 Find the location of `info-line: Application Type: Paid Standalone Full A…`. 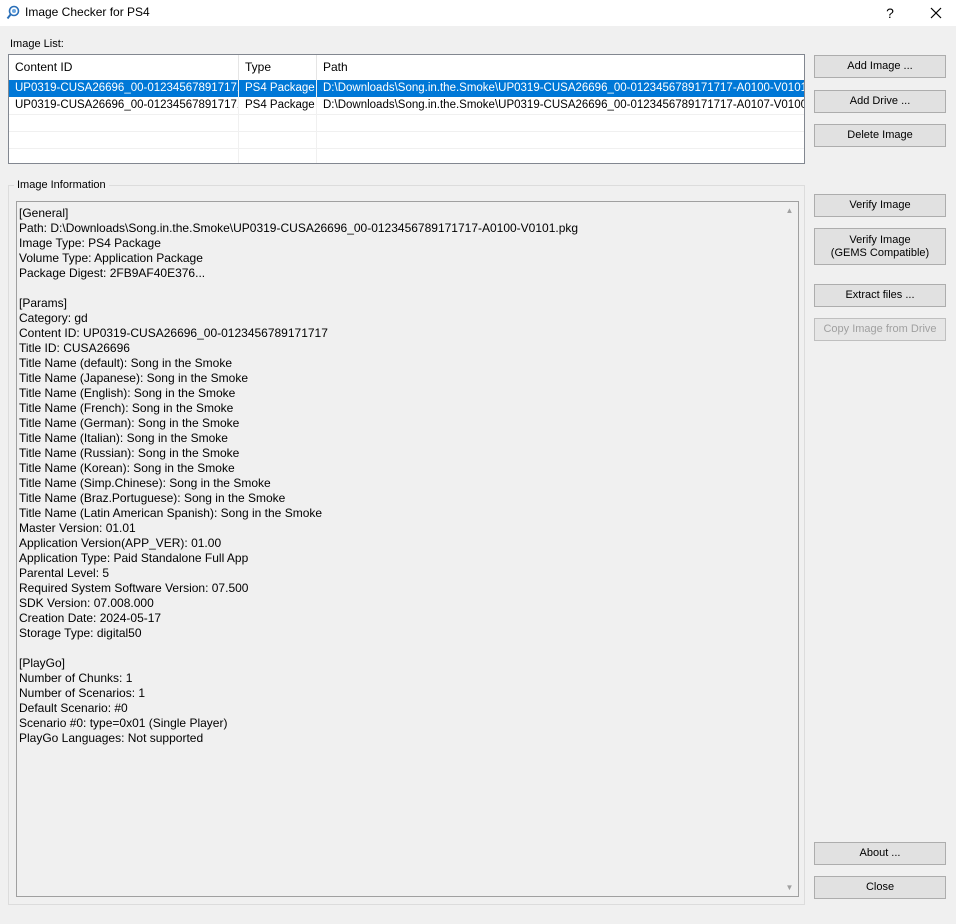

info-line: Application Type: Paid Standalone Full A… is located at coordinates (134, 558).